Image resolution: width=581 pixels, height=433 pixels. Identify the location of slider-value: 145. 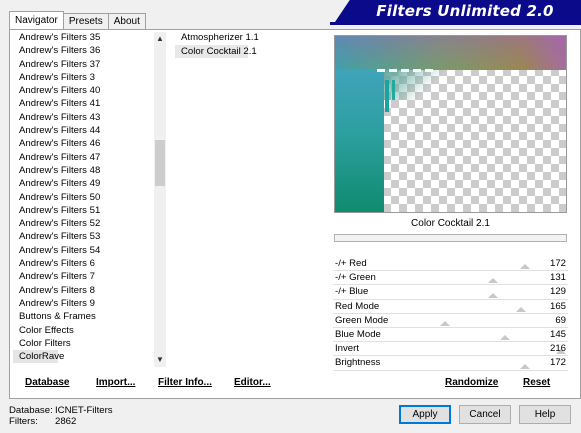
(557, 334).